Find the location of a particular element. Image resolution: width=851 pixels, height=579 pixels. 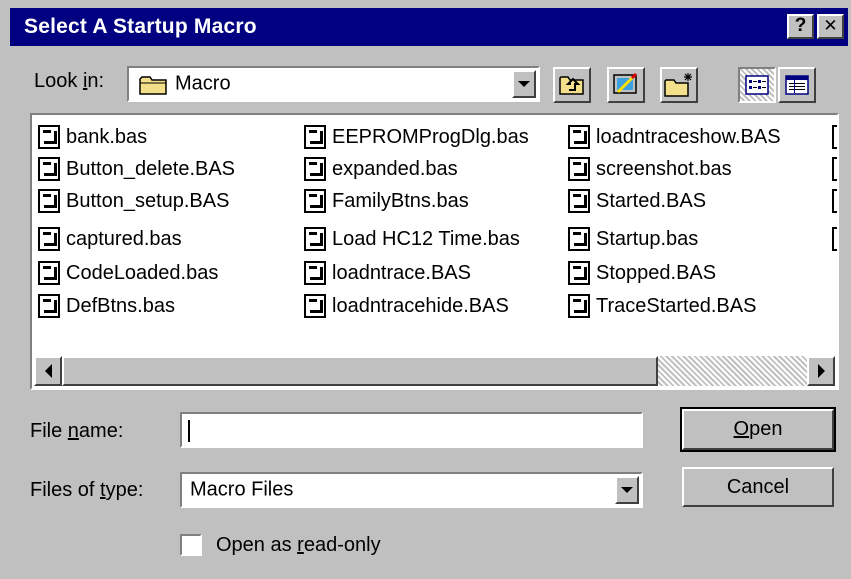

list-item: Button_setup.BAS is located at coordinates (133, 201).